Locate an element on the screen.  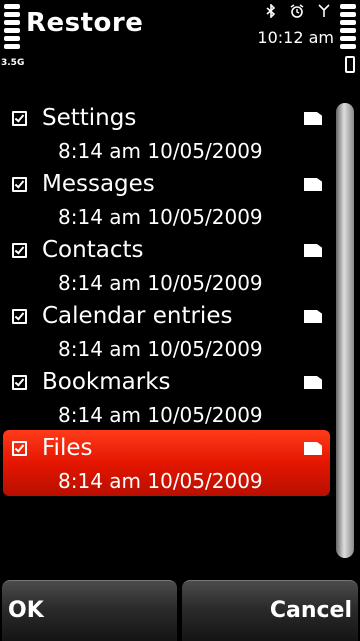
status-icons is located at coordinates (298, 11).